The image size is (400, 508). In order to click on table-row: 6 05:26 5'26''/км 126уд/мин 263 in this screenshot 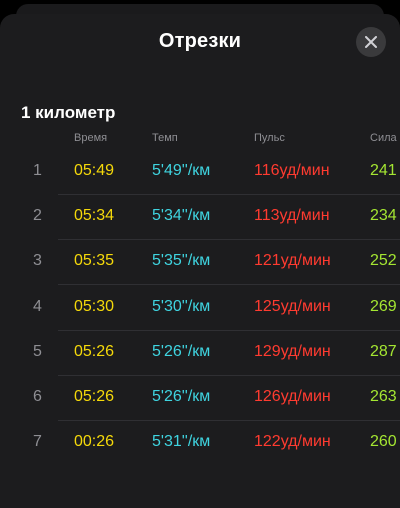, I will do `click(200, 398)`.